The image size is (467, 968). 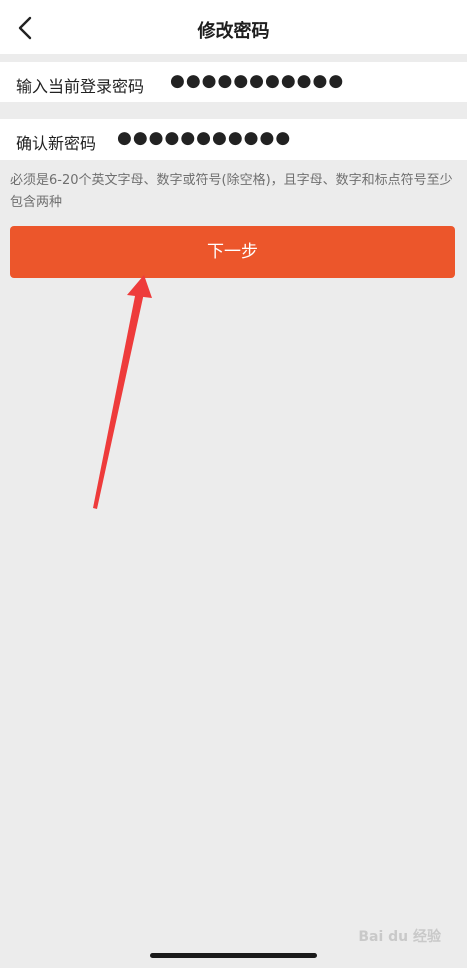 What do you see at coordinates (399, 937) in the screenshot?
I see `watermark: Bai du 经验` at bounding box center [399, 937].